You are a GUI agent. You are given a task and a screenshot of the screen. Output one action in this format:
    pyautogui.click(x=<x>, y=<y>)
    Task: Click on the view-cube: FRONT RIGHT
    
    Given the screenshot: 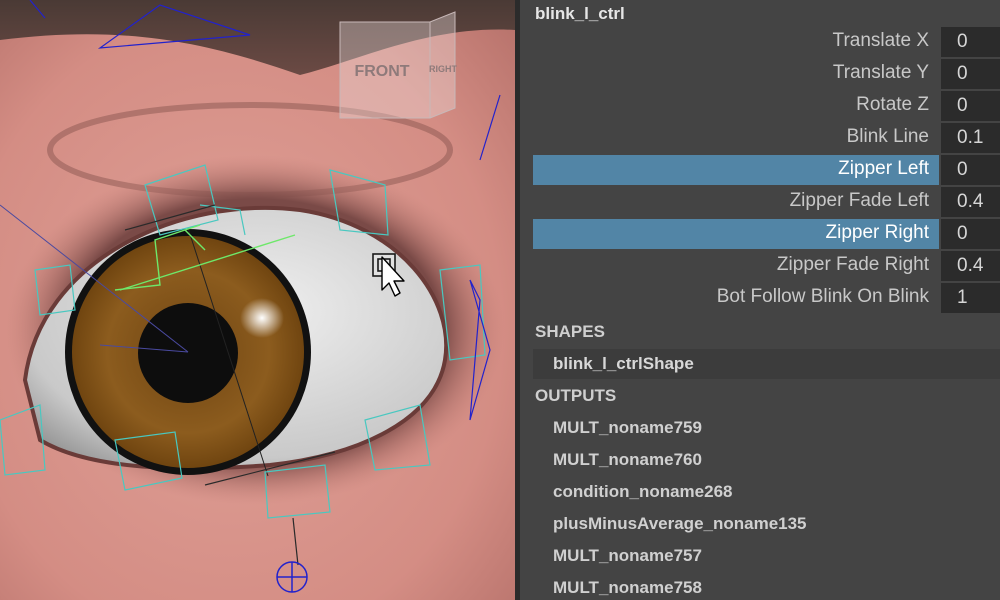 What is the action you would take?
    pyautogui.click(x=398, y=65)
    